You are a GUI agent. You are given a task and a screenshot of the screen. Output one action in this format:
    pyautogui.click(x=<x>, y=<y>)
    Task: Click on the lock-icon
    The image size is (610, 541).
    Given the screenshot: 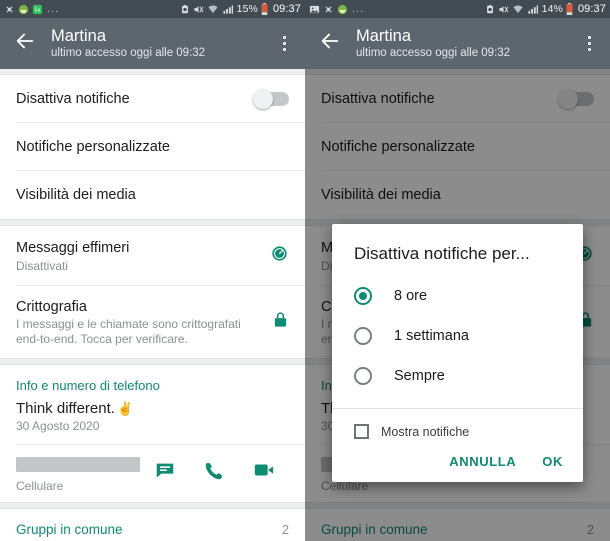 What is the action you would take?
    pyautogui.click(x=280, y=322)
    